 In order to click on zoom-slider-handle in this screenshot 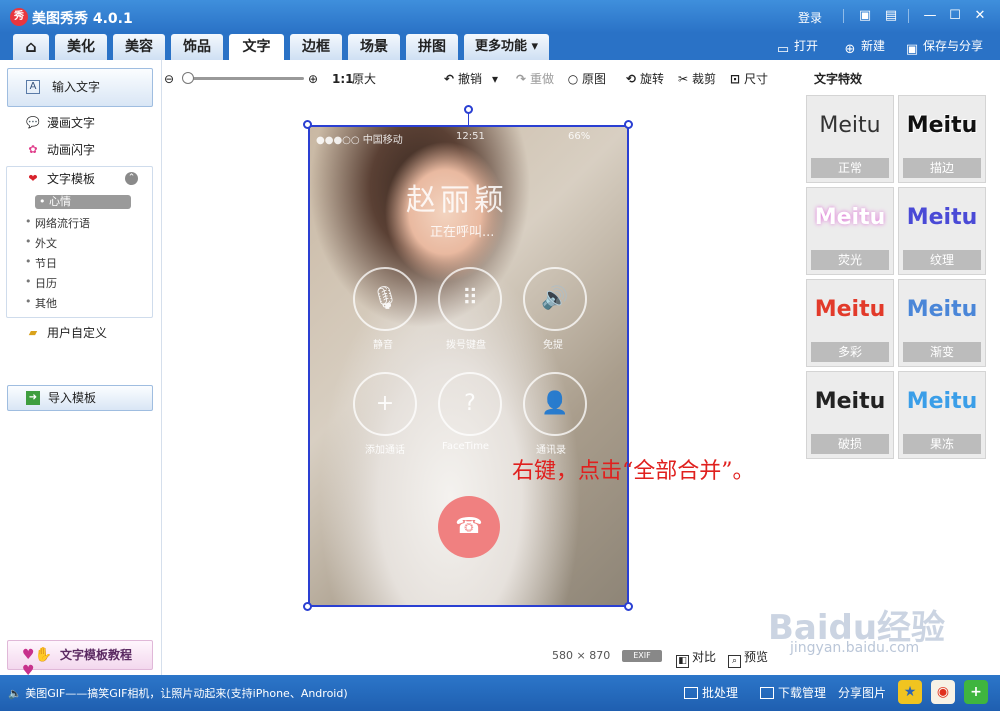, I will do `click(188, 78)`.